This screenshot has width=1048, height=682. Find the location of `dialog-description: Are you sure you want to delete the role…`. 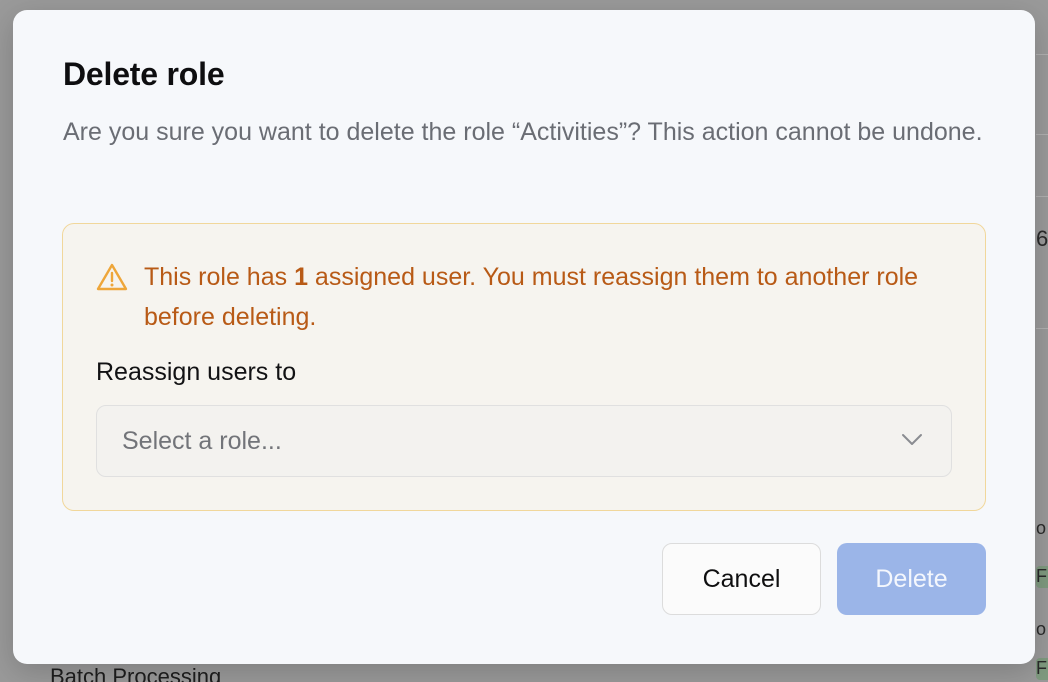

dialog-description: Are you sure you want to delete the role… is located at coordinates (523, 132).